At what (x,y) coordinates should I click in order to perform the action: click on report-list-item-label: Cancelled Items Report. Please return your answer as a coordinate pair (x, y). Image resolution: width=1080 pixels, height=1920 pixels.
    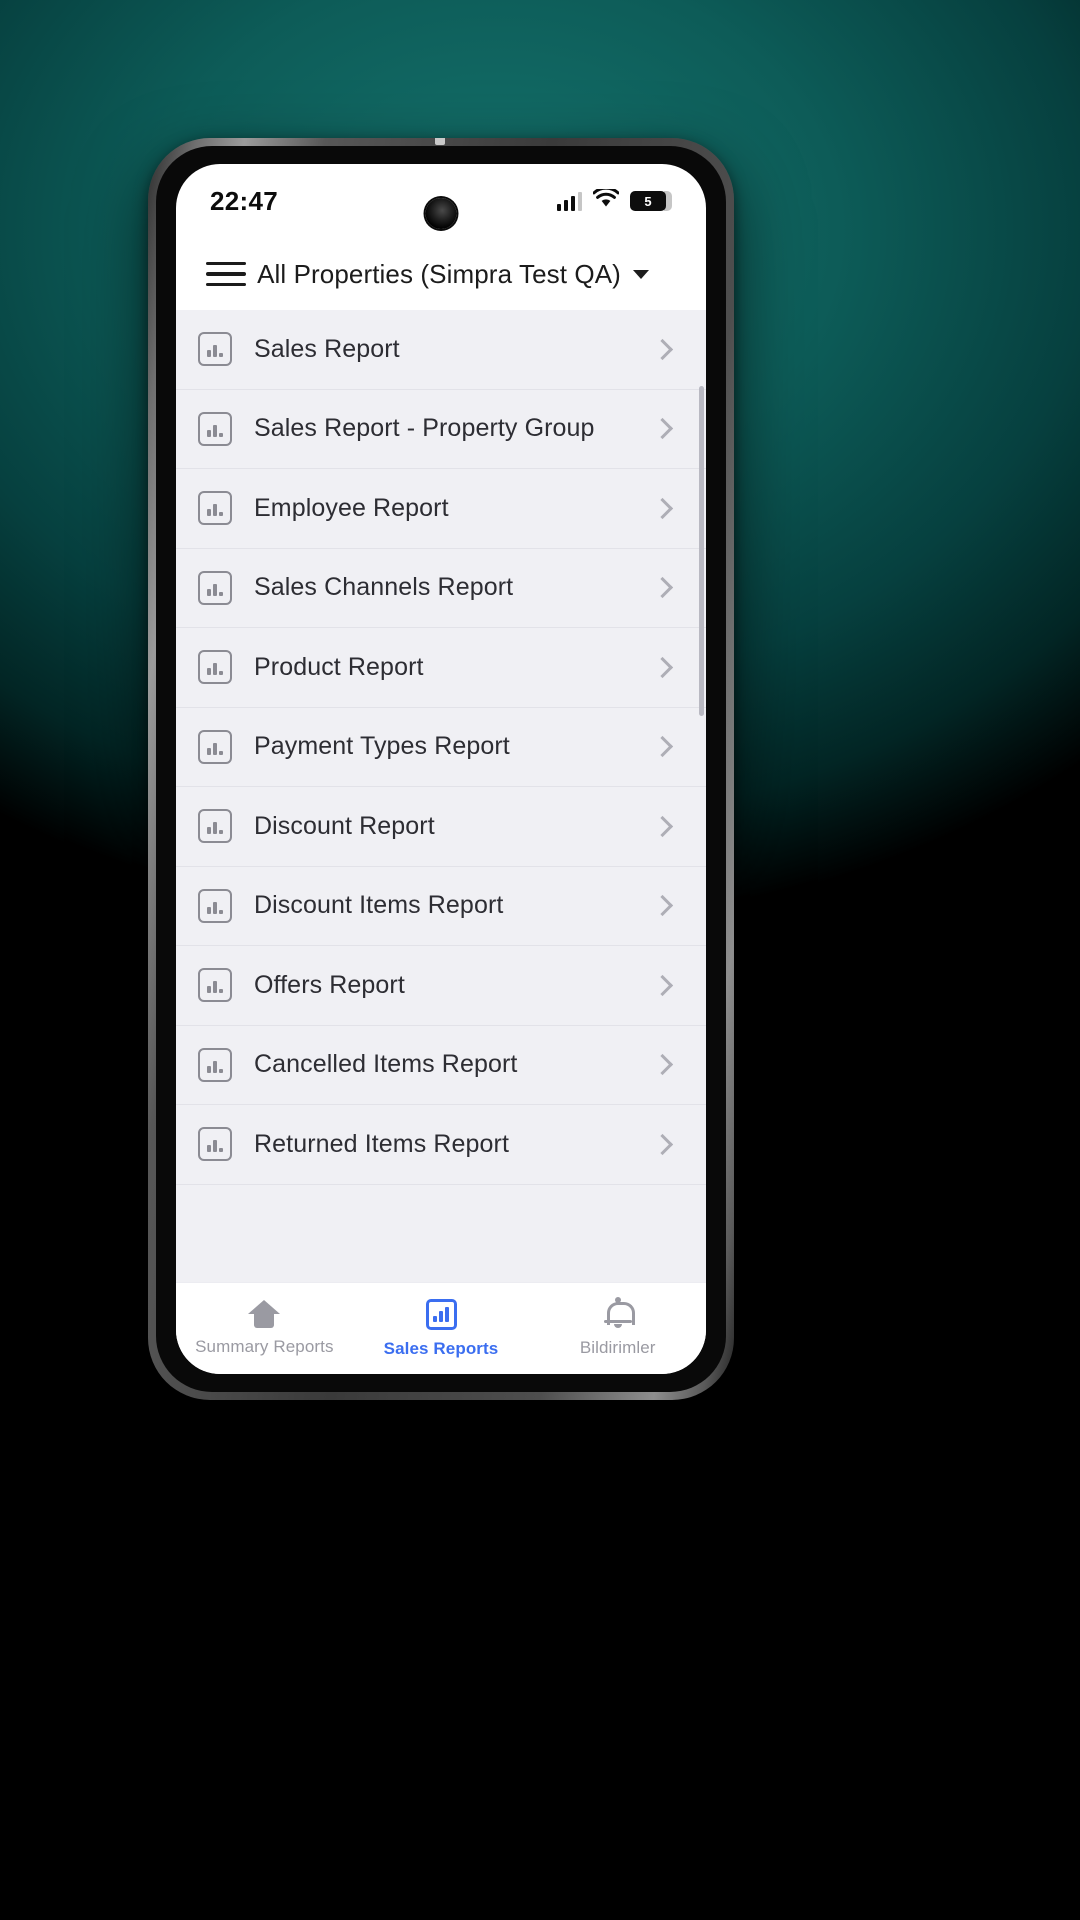
    Looking at the image, I should click on (386, 1064).